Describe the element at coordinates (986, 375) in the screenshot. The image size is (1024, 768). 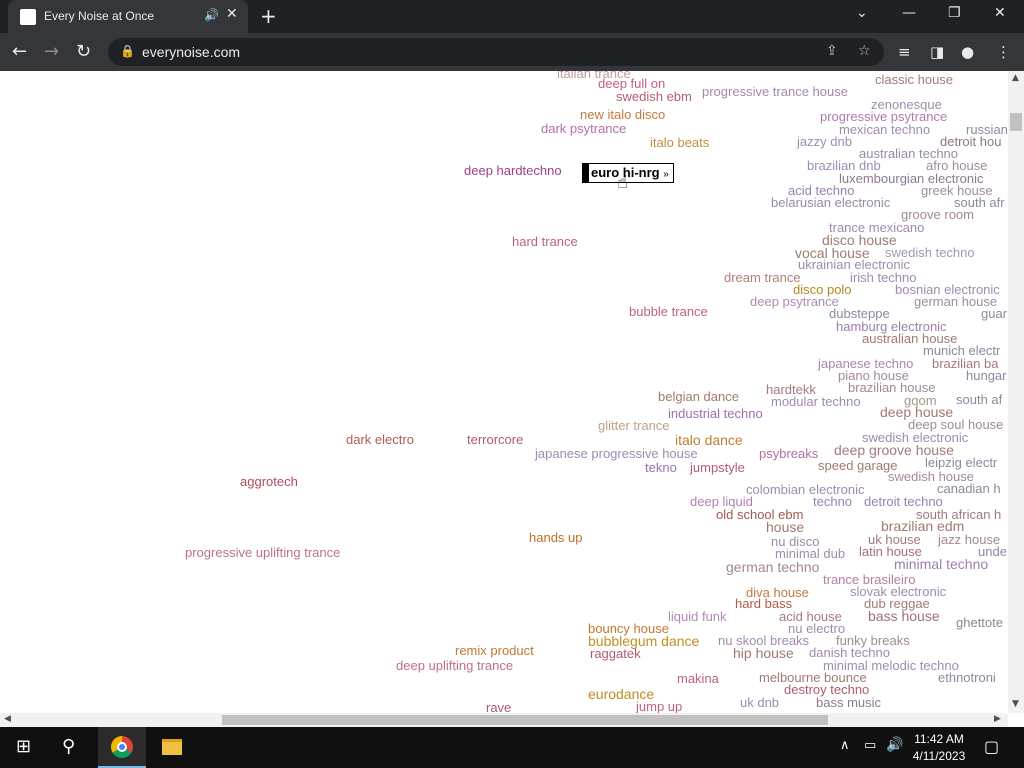
I see `genre-label: hungar` at that location.